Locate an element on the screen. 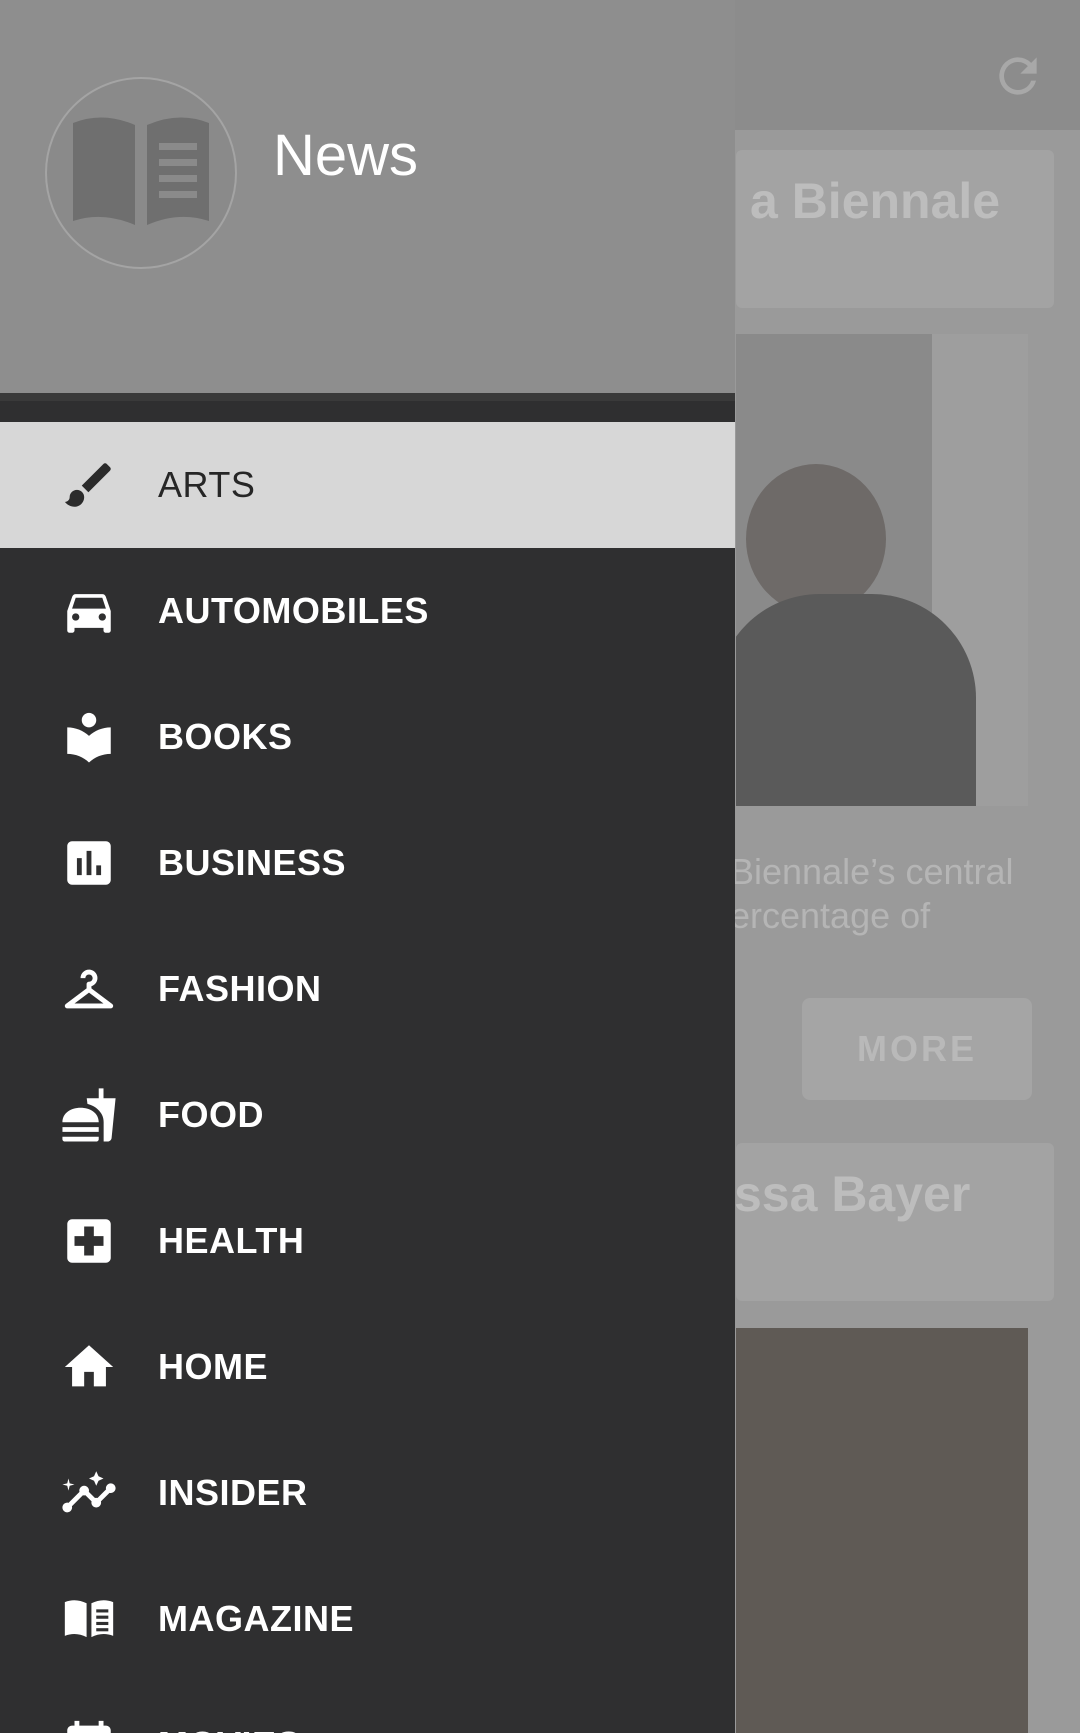 This screenshot has width=1080, height=1733. drawer-item-label: FASHION is located at coordinates (240, 988).